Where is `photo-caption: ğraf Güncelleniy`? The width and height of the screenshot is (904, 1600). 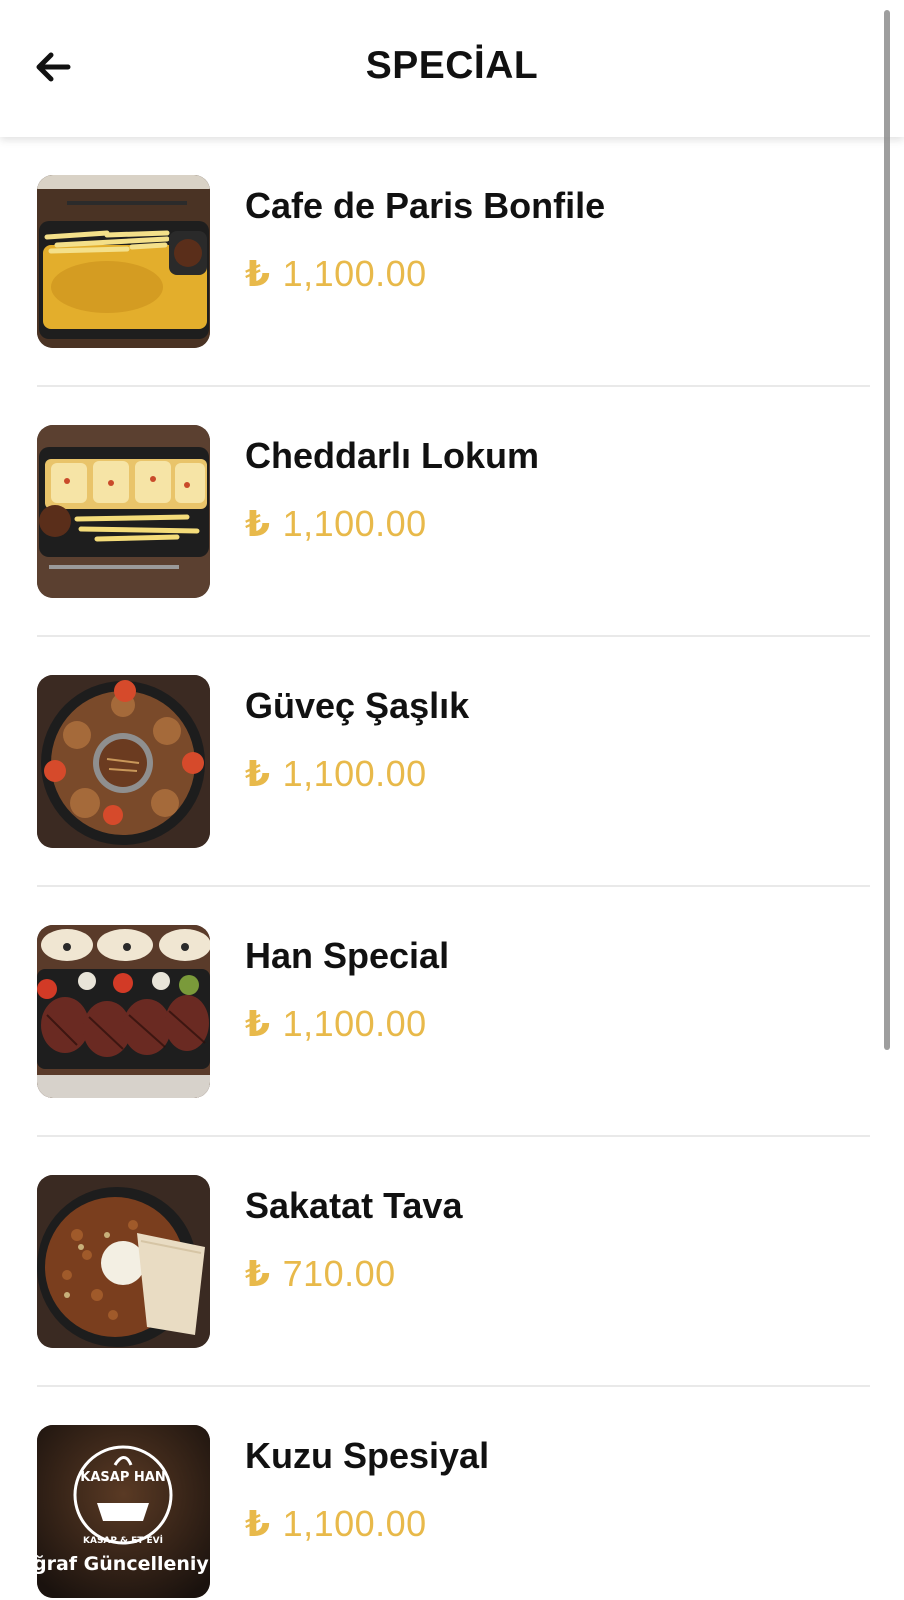 photo-caption: ğraf Güncelleniy is located at coordinates (123, 1564).